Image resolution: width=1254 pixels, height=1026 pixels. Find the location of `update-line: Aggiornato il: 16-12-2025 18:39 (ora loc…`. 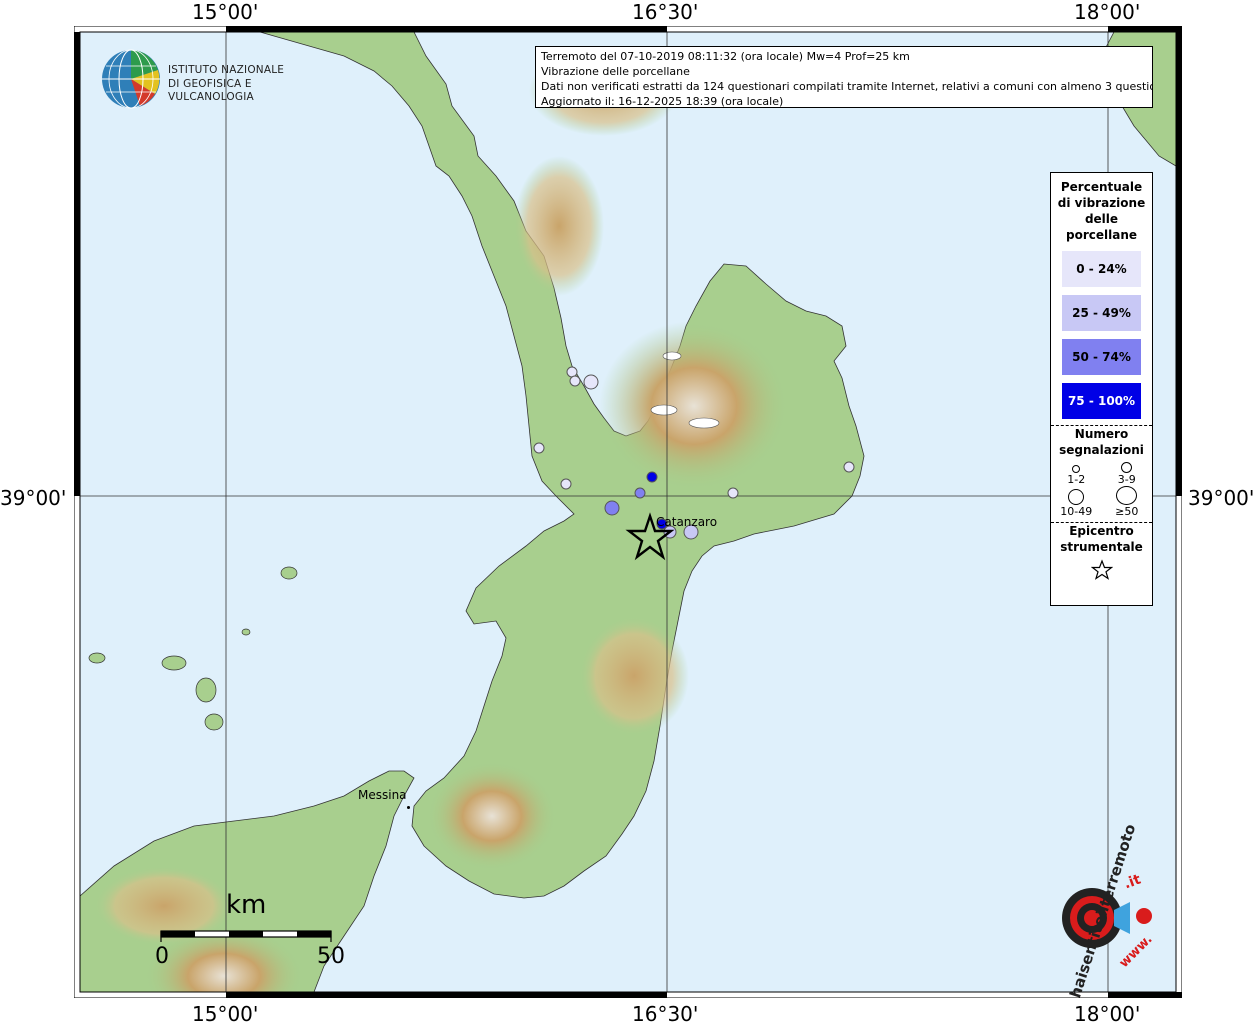

update-line: Aggiornato il: 16-12-2025 18:39 (ora loc… is located at coordinates (662, 101).